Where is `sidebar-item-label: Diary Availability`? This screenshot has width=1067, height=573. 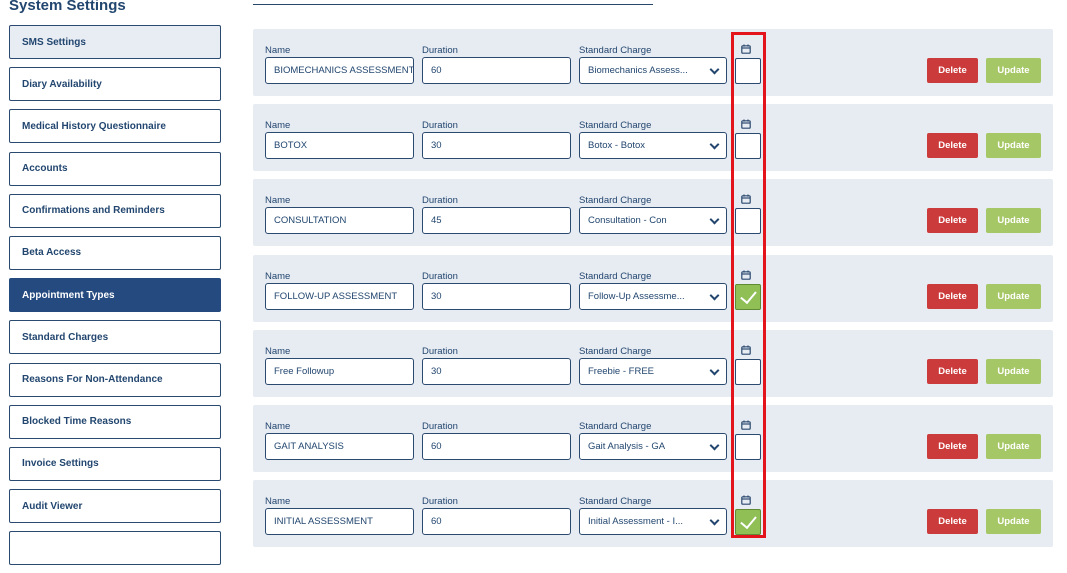
sidebar-item-label: Diary Availability is located at coordinates (62, 84).